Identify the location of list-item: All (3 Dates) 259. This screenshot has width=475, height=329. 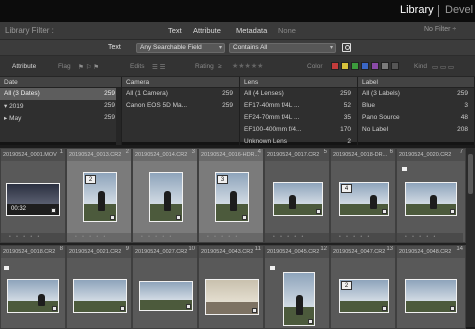
(60, 94).